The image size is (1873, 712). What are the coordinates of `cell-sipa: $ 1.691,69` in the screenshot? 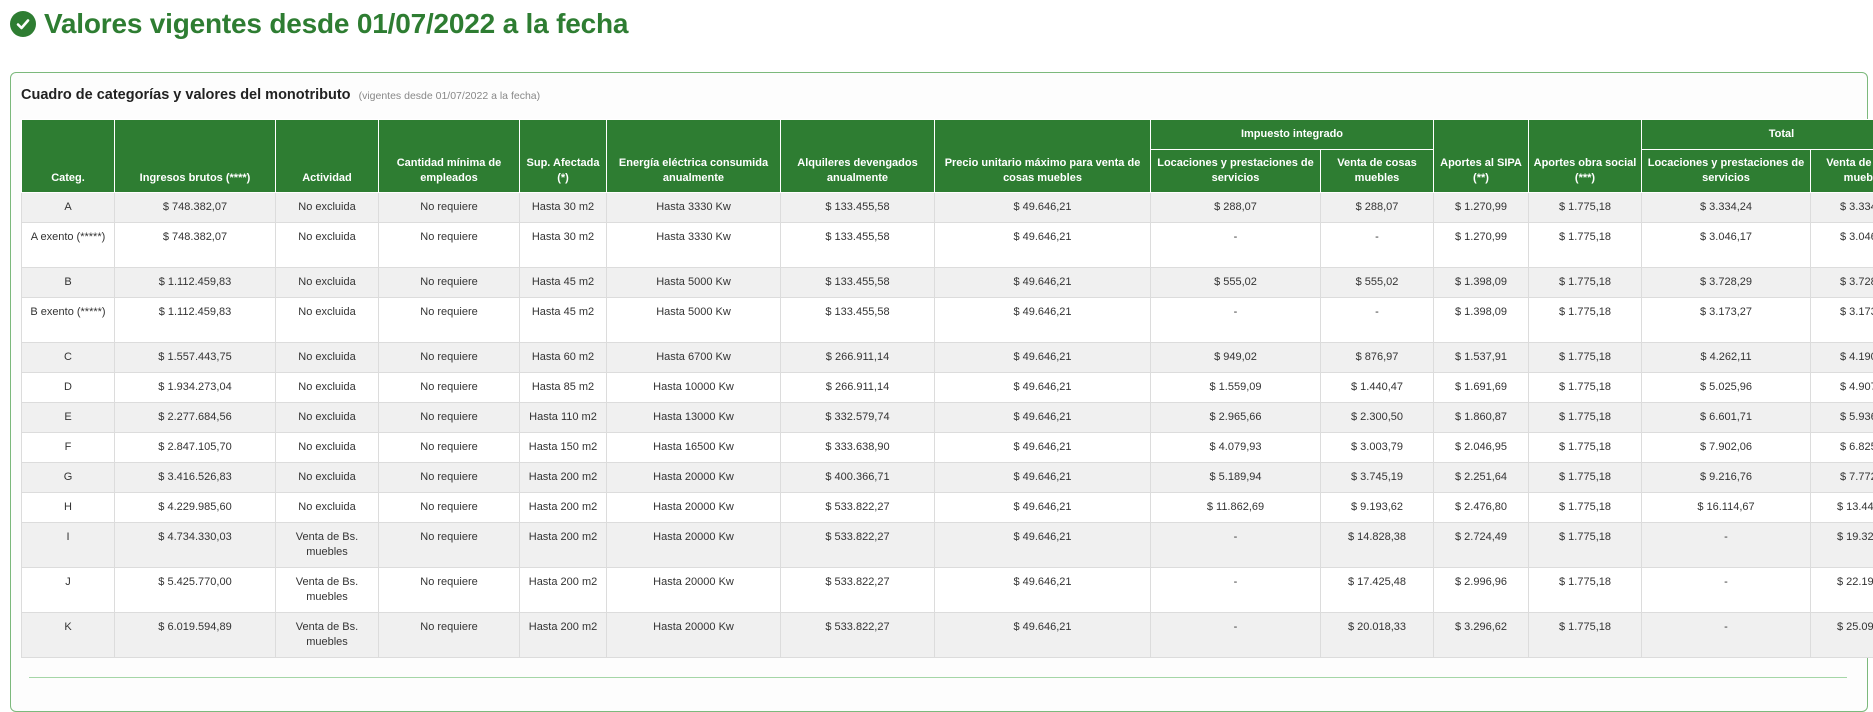 It's located at (1481, 388).